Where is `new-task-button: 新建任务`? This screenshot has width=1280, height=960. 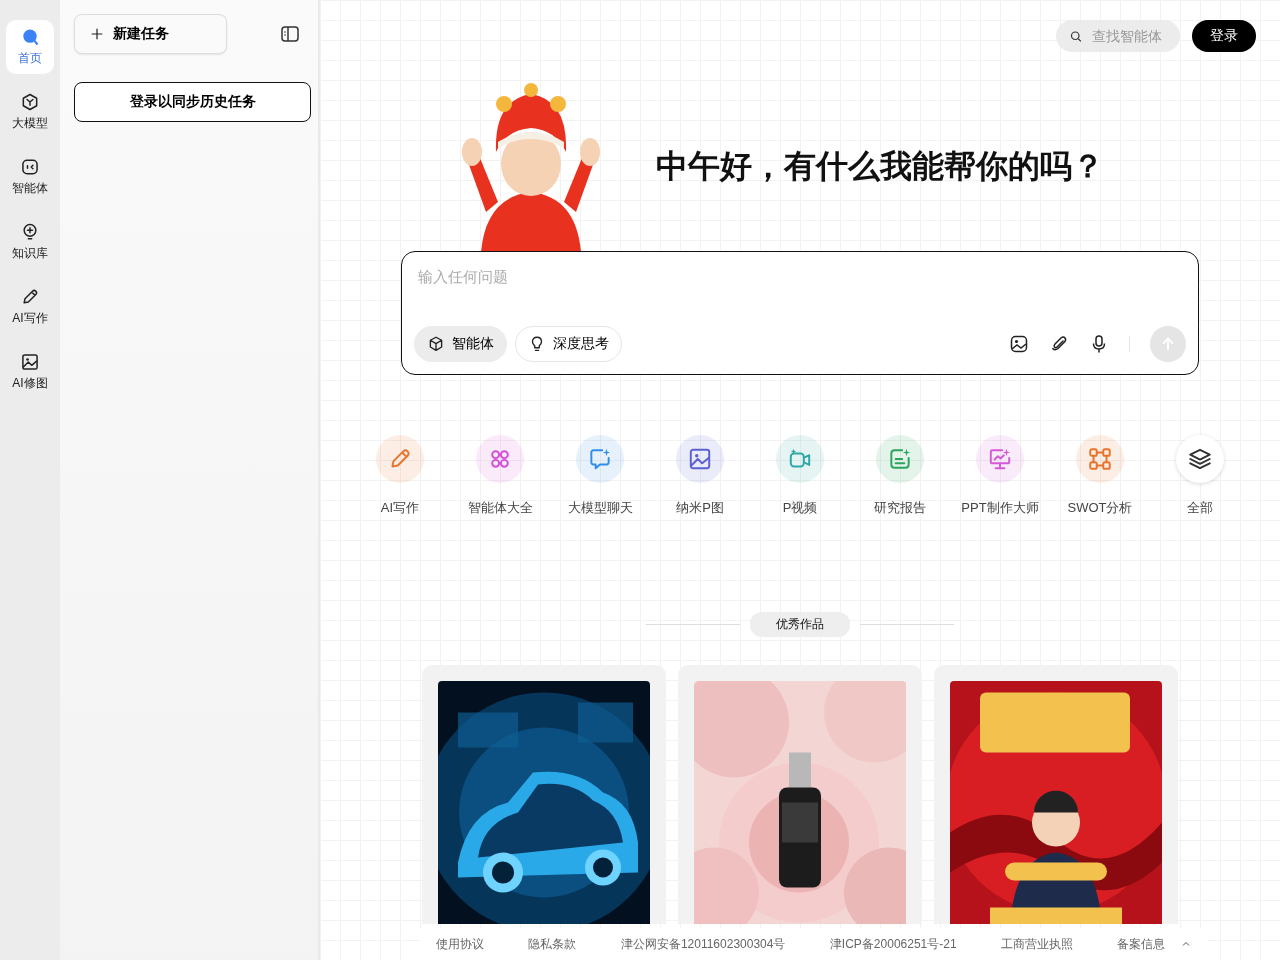
new-task-button: 新建任务 is located at coordinates (150, 34).